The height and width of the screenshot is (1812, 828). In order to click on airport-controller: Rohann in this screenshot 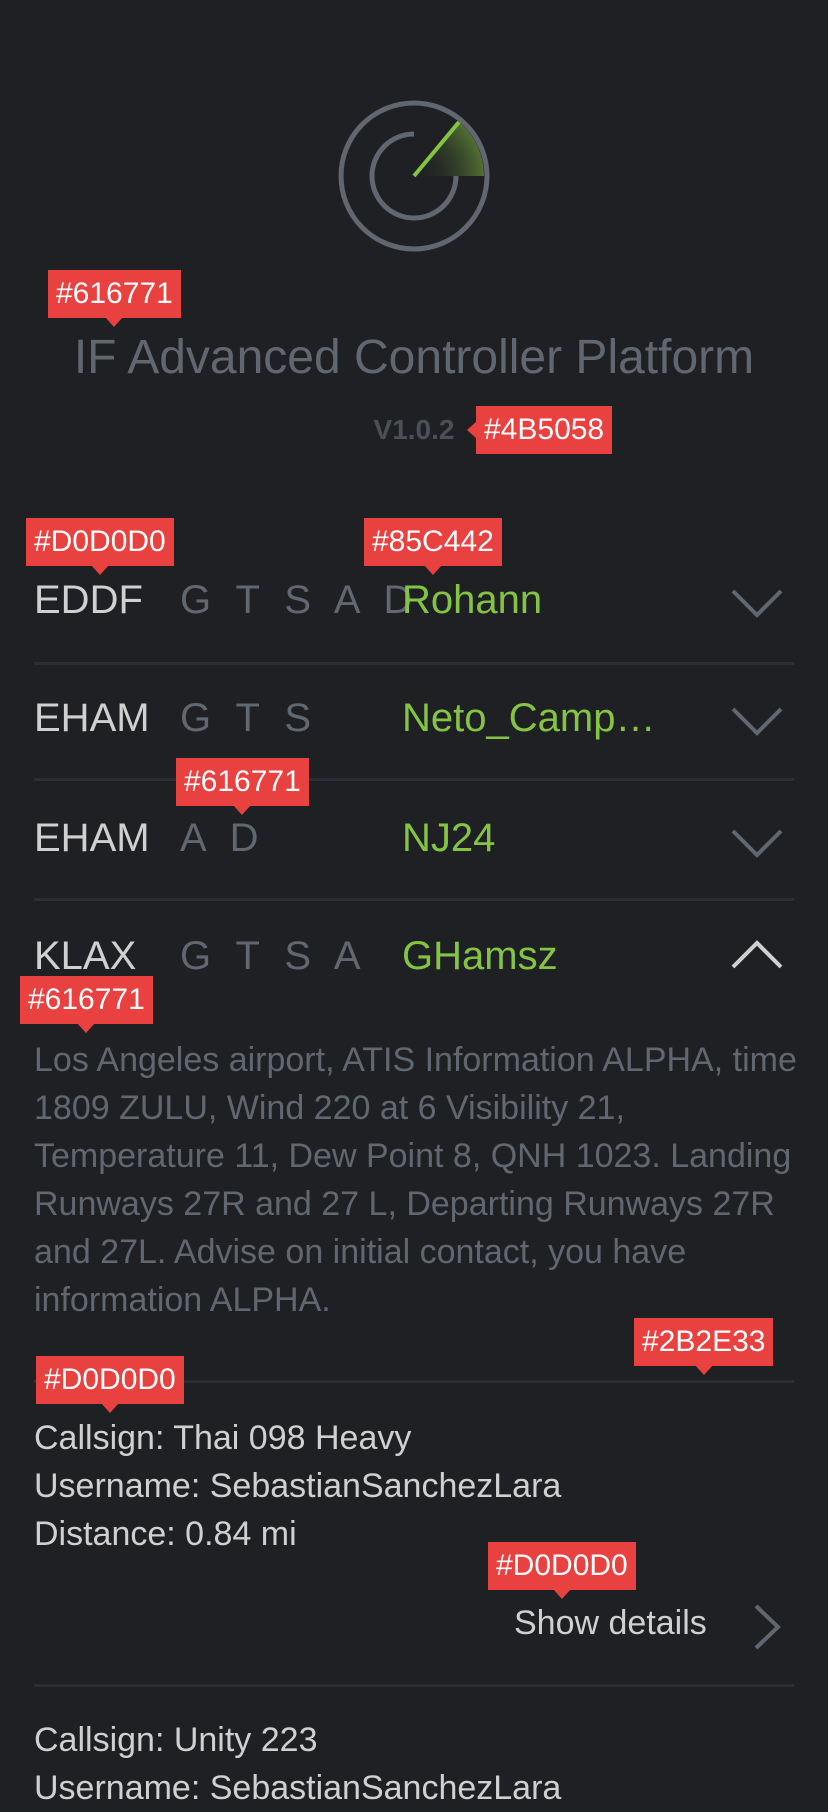, I will do `click(472, 600)`.